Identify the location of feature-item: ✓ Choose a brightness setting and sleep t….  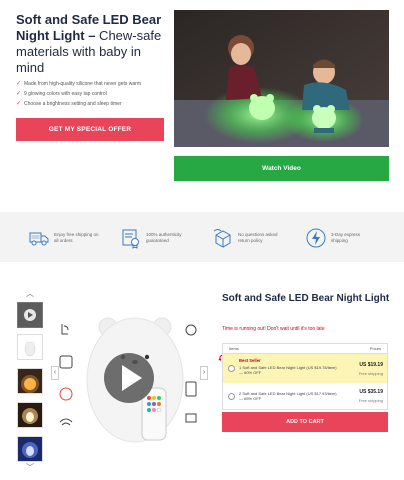
(69, 104).